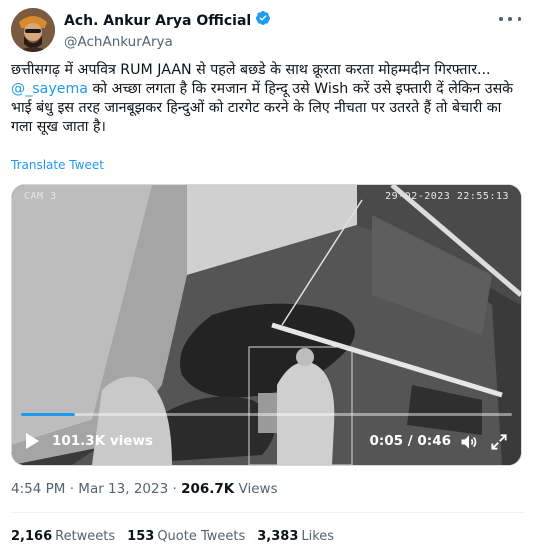 This screenshot has width=535, height=549. What do you see at coordinates (102, 441) in the screenshot?
I see `video-views: 101.3K views` at bounding box center [102, 441].